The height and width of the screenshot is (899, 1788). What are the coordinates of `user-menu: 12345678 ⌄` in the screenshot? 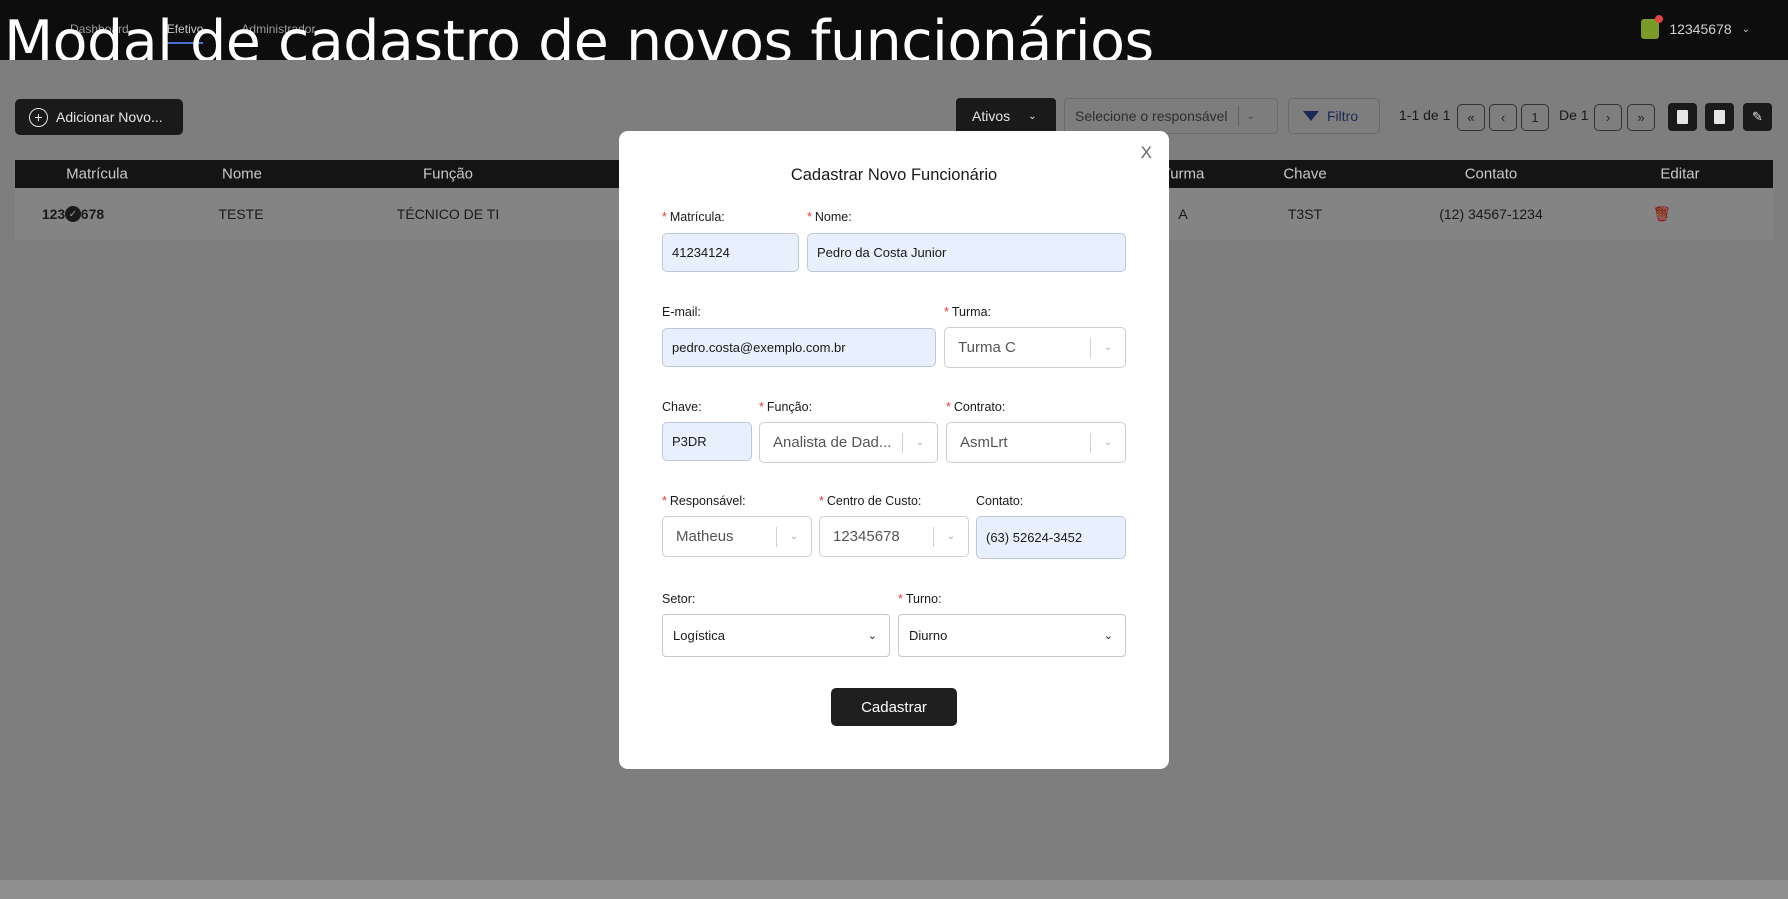 It's located at (1695, 27).